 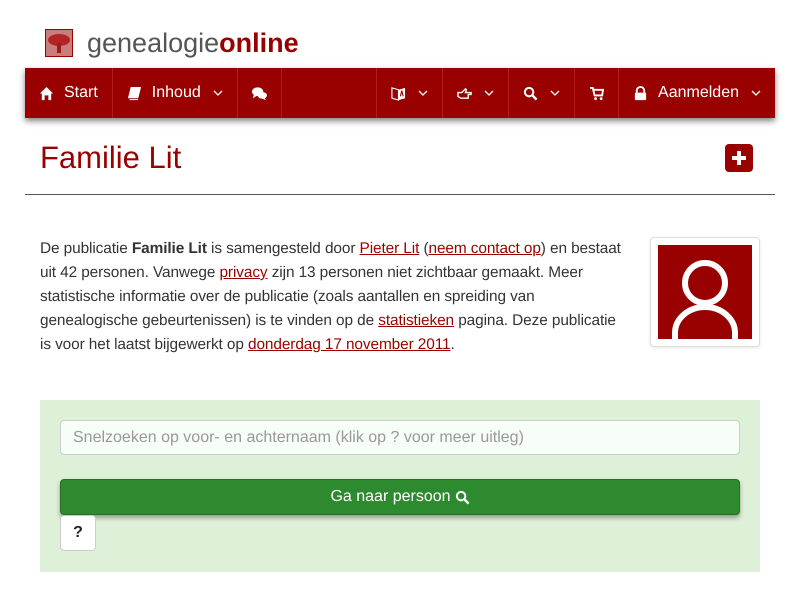 I want to click on search-field: Snelzoeken op voor- en achternaam (klik op ? voor meer uitleg), so click(x=400, y=437).